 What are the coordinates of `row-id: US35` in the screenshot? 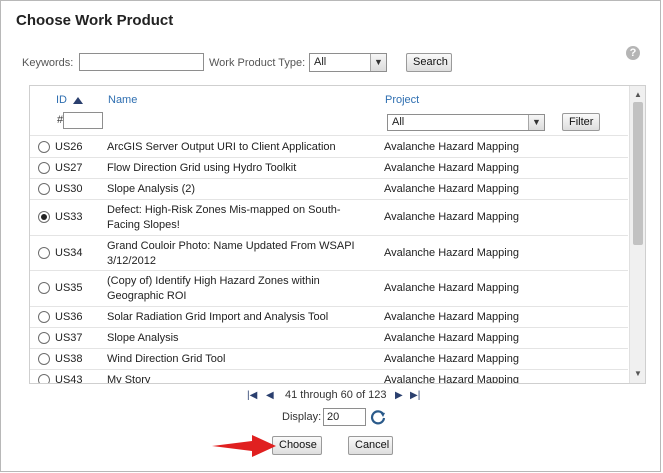 It's located at (69, 288).